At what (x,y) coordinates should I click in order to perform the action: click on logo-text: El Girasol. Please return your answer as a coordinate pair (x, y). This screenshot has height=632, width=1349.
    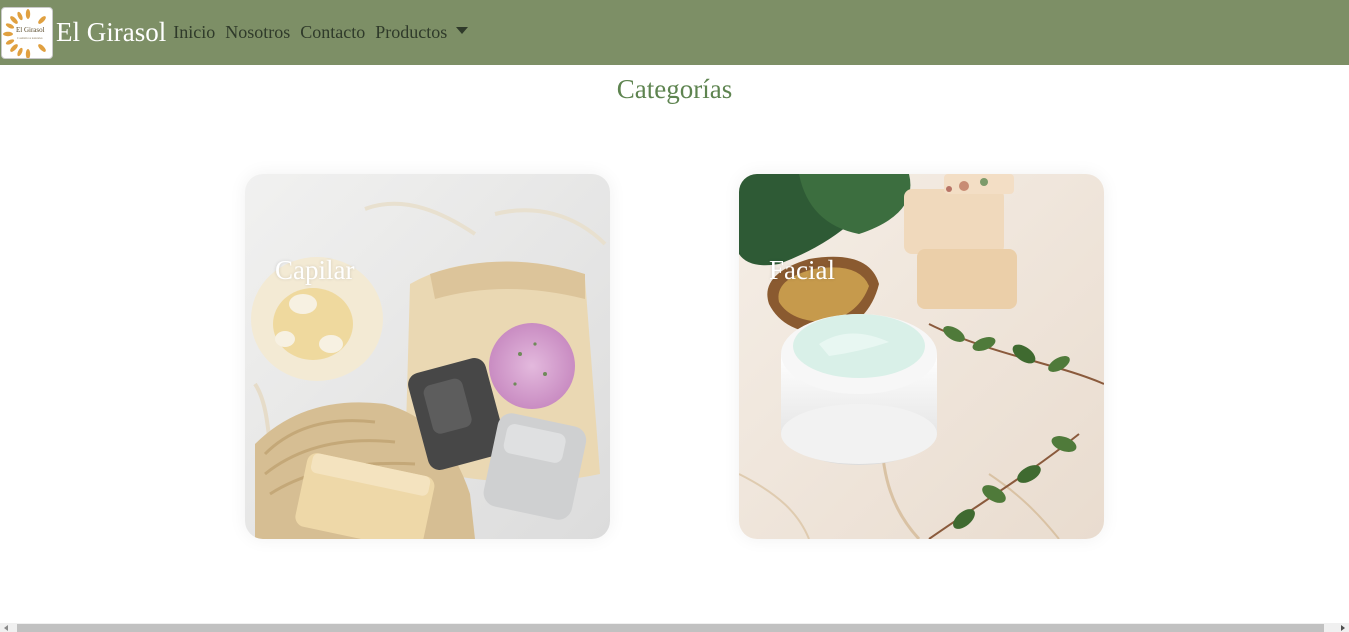
    Looking at the image, I should click on (30, 29).